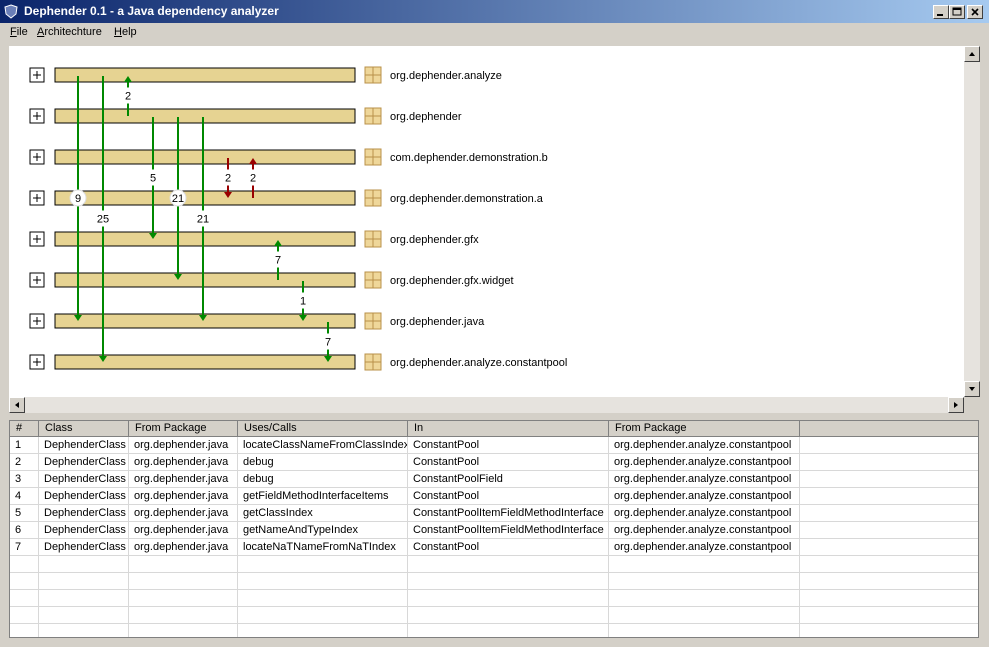  I want to click on close-button, so click(975, 12).